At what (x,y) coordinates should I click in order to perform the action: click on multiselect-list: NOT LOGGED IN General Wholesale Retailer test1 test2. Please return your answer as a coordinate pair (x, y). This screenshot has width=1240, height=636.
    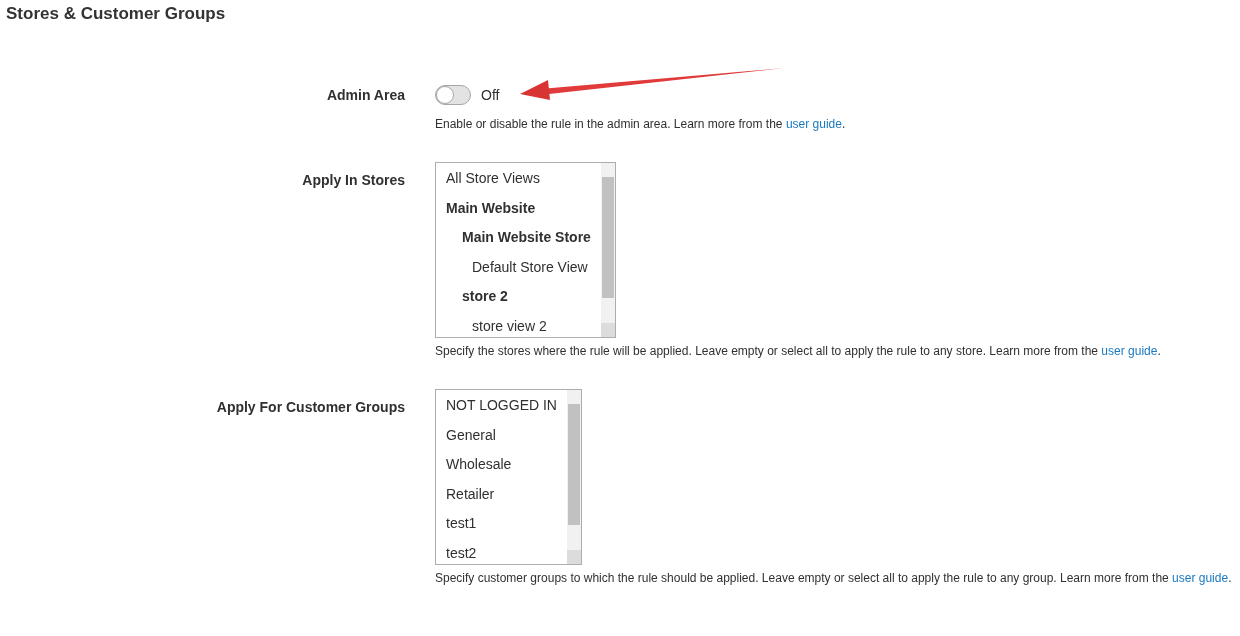
    Looking at the image, I should click on (508, 477).